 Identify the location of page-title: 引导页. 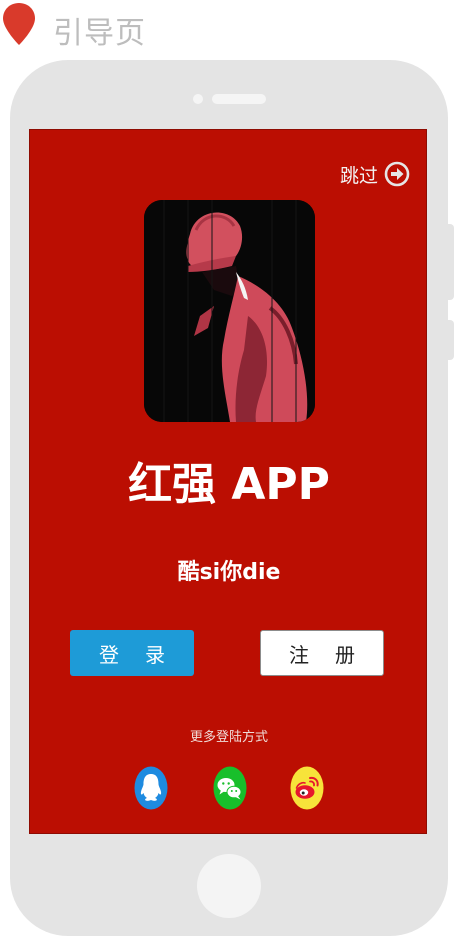
(99, 33).